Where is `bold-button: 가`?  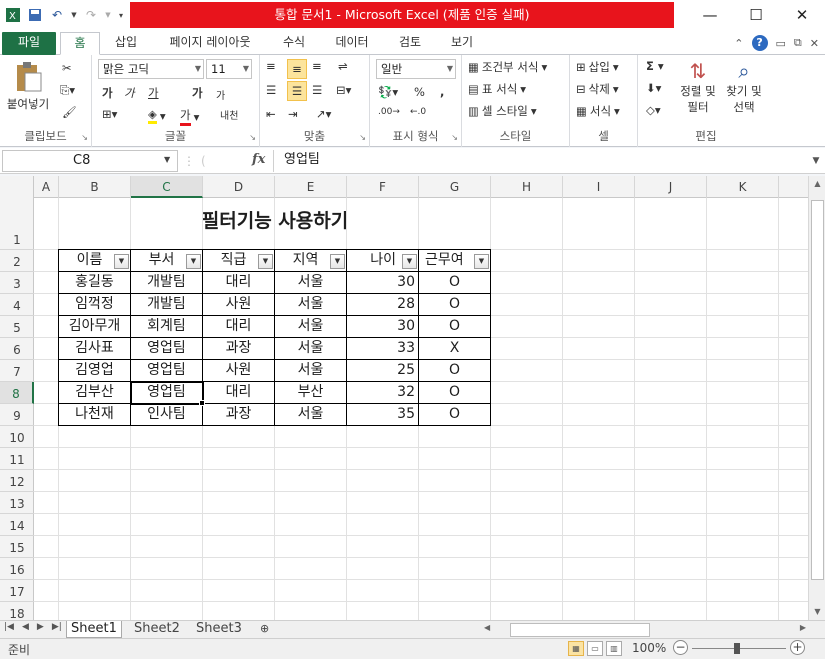 bold-button: 가 is located at coordinates (107, 93).